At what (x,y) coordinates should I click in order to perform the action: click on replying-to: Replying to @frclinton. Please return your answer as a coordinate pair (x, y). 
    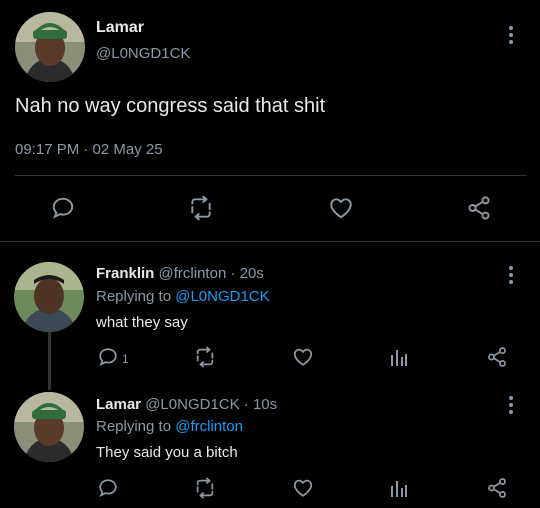
    Looking at the image, I should click on (169, 426).